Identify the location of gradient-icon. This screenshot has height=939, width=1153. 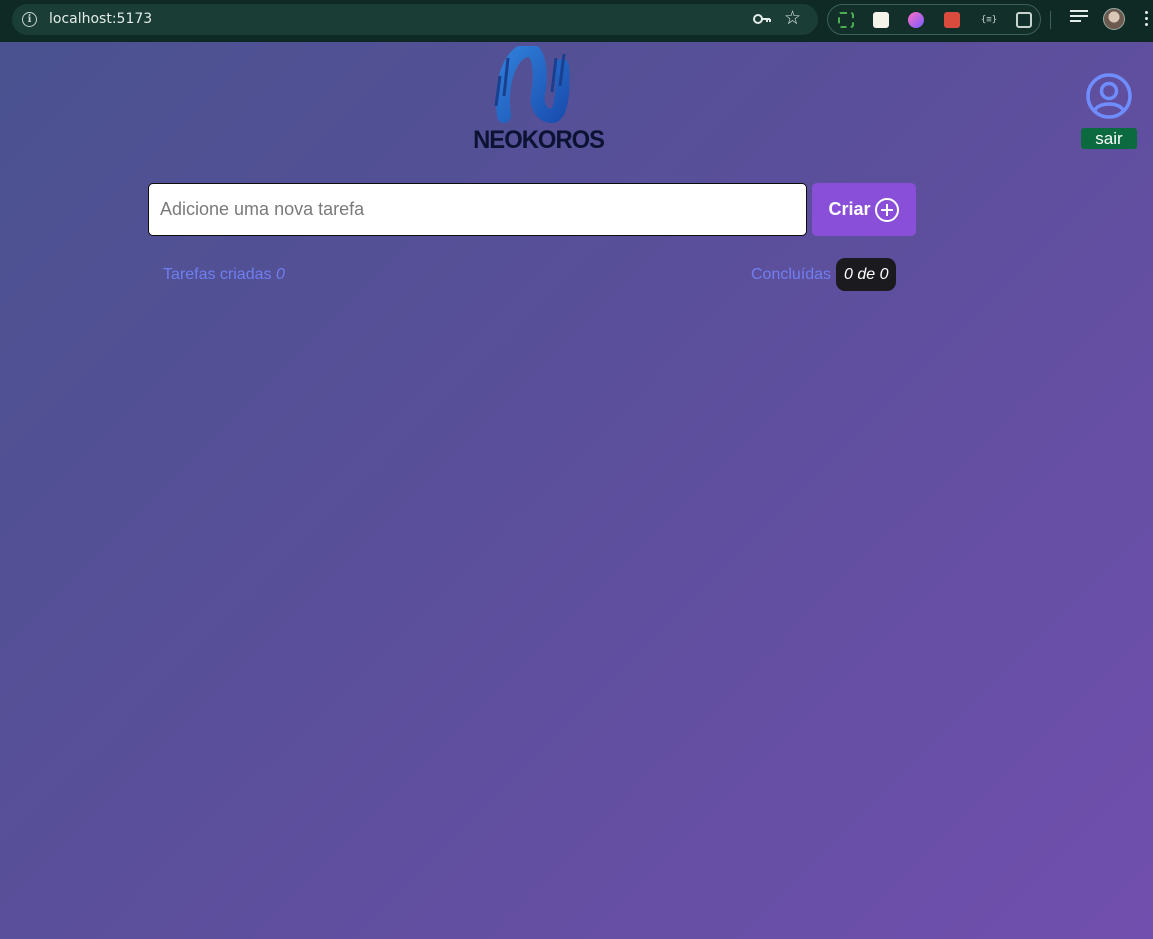
(916, 20).